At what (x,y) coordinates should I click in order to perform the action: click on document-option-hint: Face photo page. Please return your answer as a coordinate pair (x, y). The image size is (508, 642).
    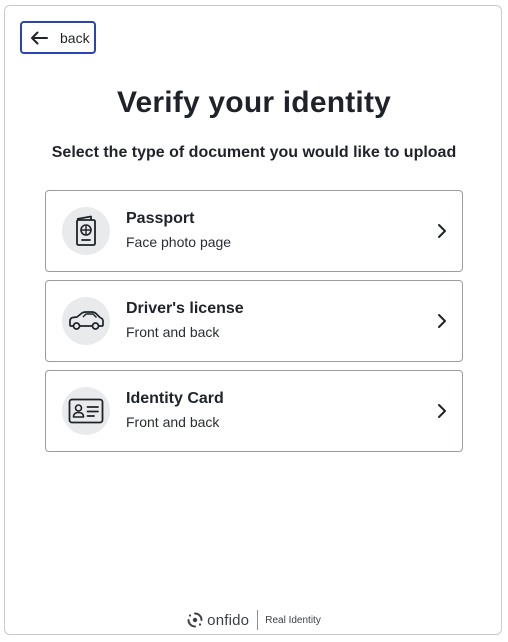
    Looking at the image, I should click on (179, 242).